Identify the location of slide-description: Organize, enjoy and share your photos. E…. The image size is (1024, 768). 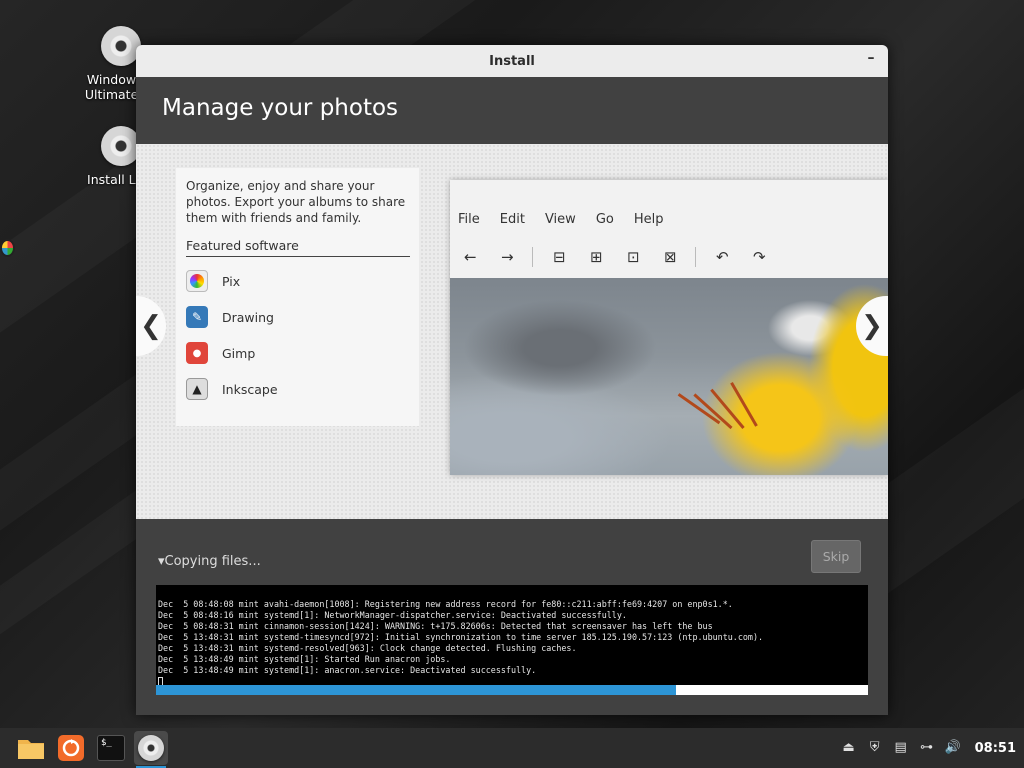
(296, 202).